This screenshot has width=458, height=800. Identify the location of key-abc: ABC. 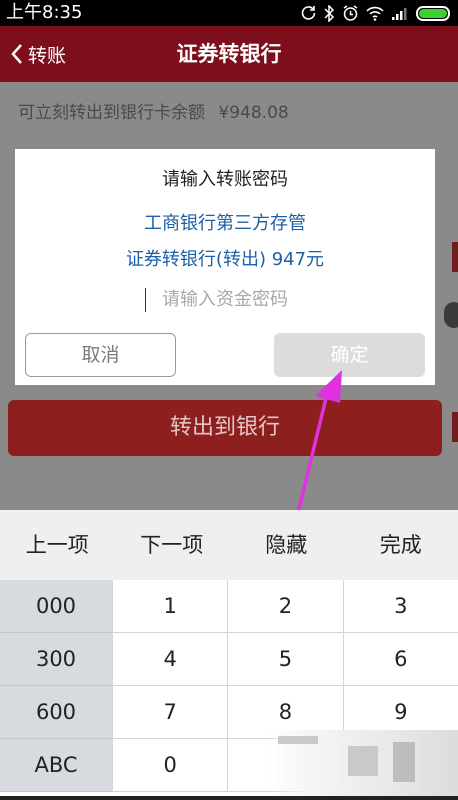
(56, 765).